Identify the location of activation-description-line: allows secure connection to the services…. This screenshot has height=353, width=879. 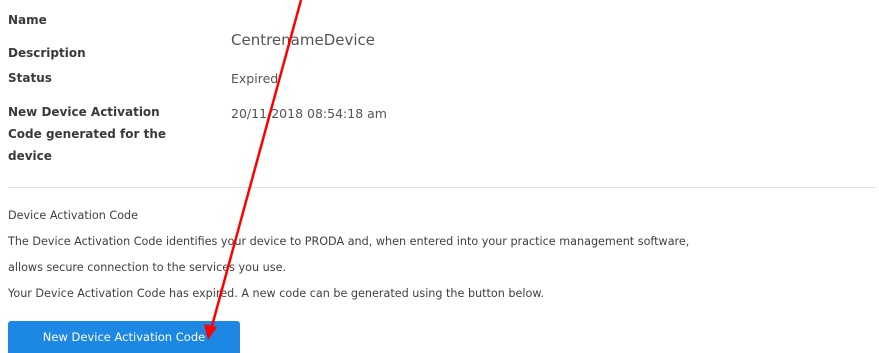
(147, 267).